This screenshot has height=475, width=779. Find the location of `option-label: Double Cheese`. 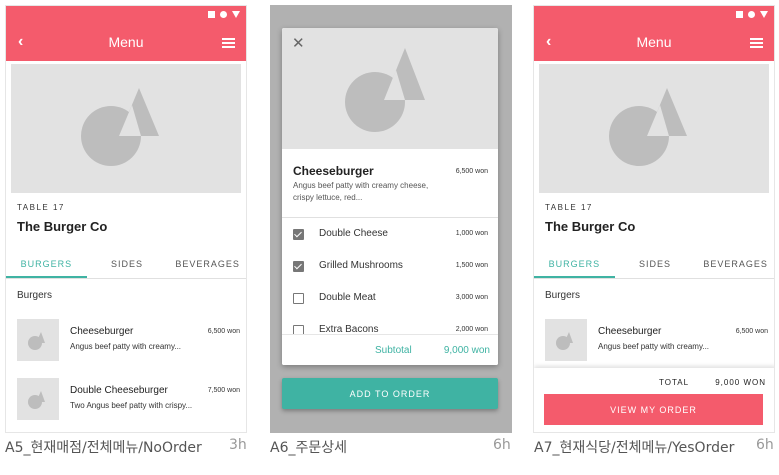

option-label: Double Cheese is located at coordinates (353, 233).